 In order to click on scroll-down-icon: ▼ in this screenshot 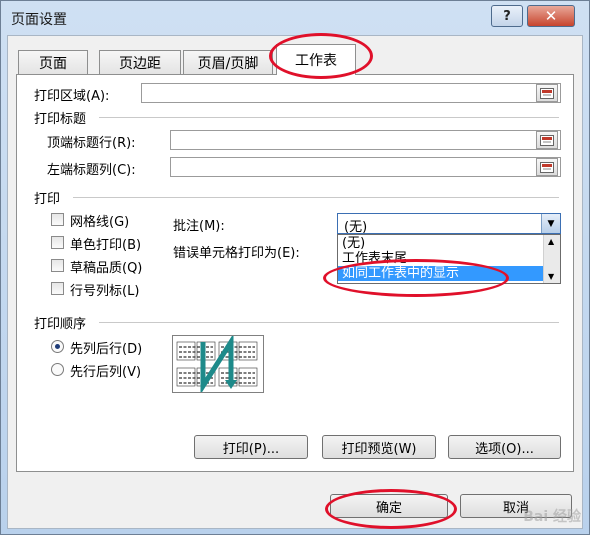, I will do `click(551, 276)`.